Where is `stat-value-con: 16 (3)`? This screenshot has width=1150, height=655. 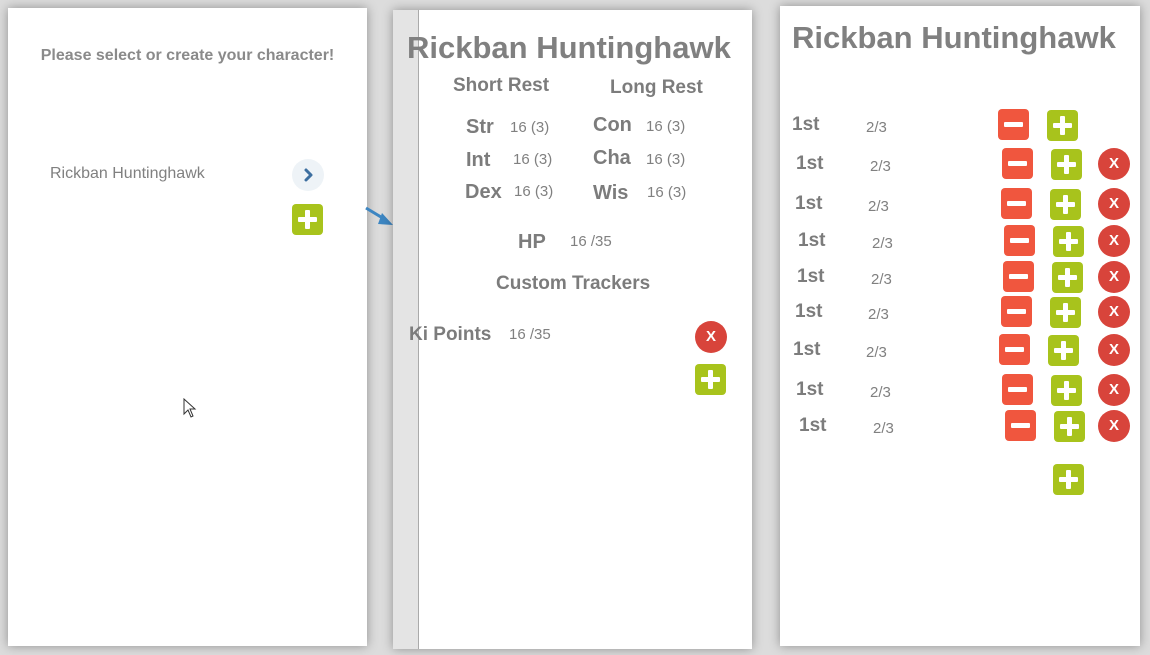 stat-value-con: 16 (3) is located at coordinates (666, 126).